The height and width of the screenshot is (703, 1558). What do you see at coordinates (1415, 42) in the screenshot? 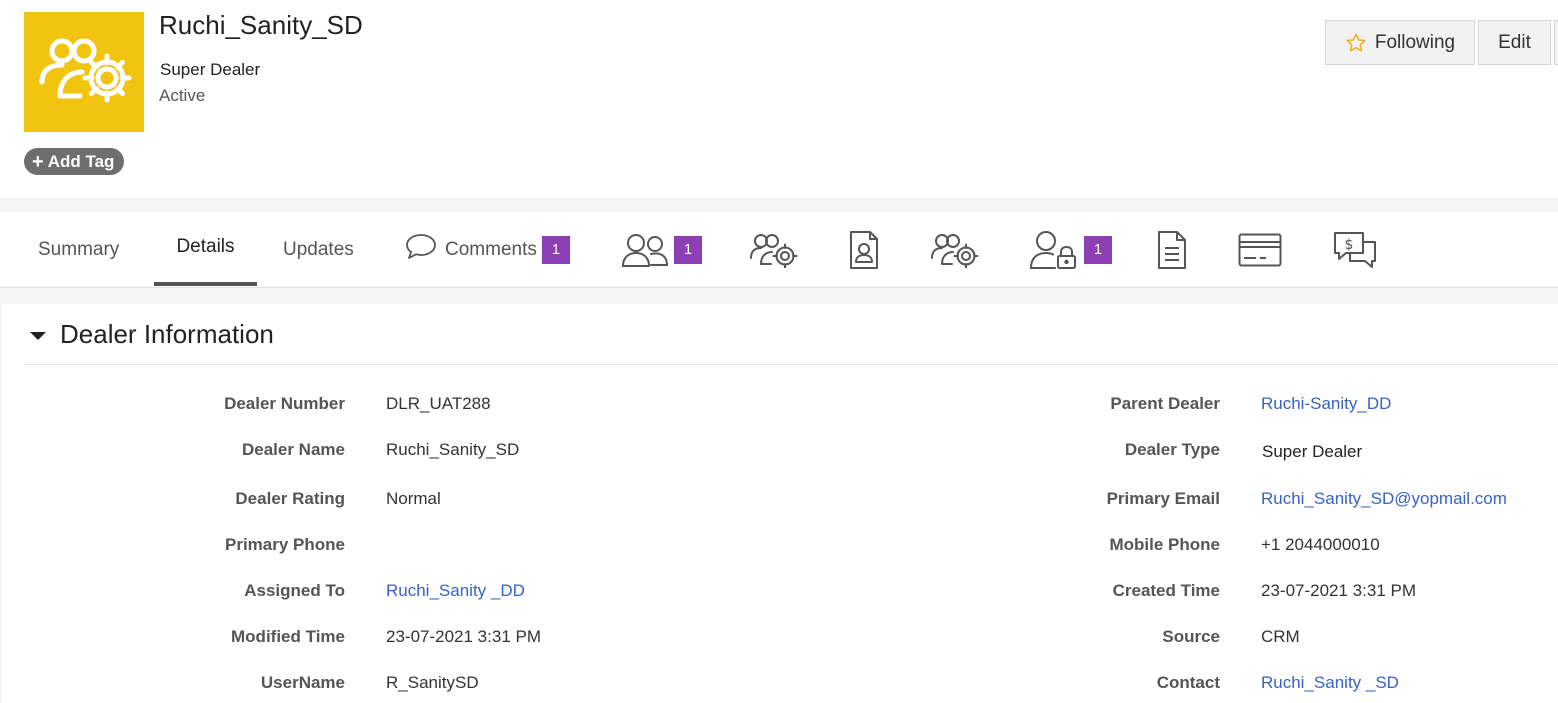
I see `following-label: Following` at bounding box center [1415, 42].